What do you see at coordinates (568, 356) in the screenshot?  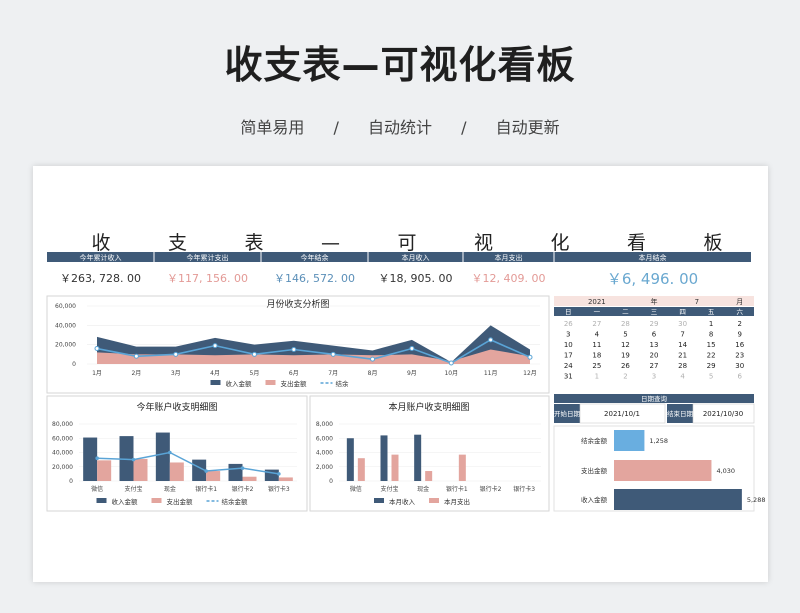 I see `calendar-day: 17` at bounding box center [568, 356].